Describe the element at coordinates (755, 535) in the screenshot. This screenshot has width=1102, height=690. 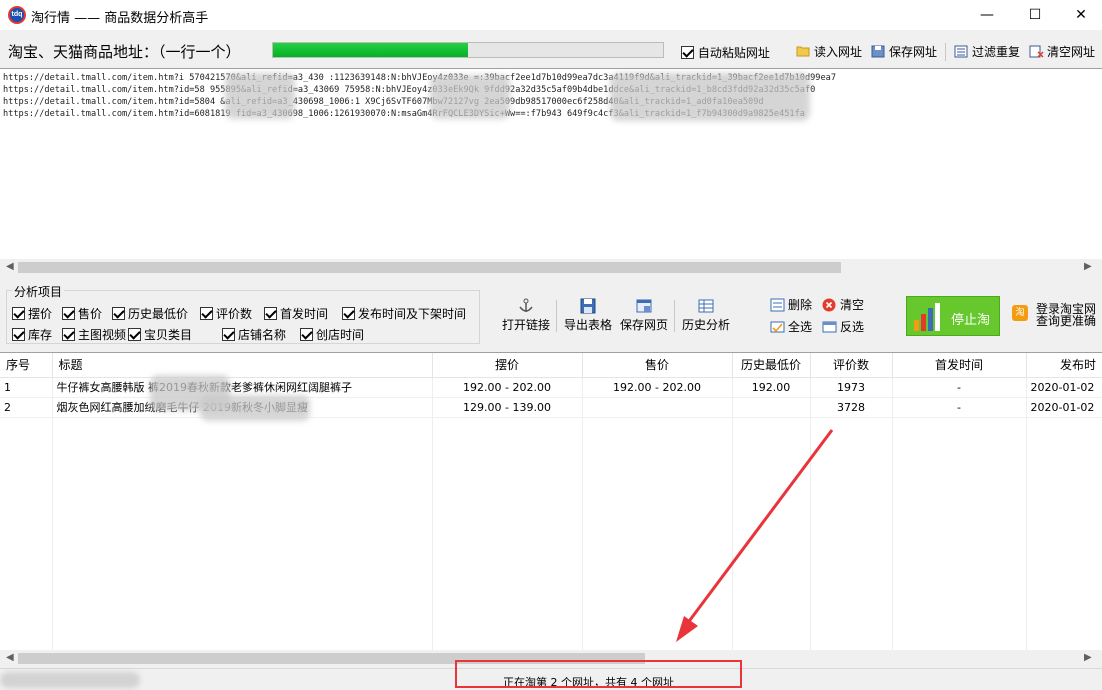
I see `annotation-arrow-icon` at that location.